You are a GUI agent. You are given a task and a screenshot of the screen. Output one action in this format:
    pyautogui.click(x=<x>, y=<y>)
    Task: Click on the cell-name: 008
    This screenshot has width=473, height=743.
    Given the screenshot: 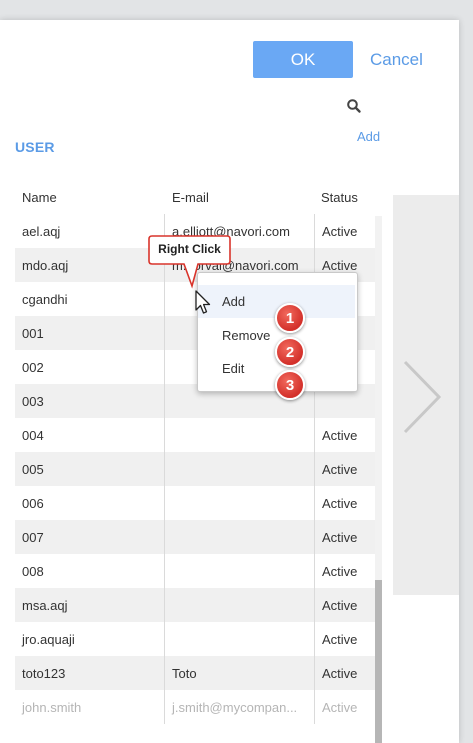 What is the action you would take?
    pyautogui.click(x=33, y=571)
    